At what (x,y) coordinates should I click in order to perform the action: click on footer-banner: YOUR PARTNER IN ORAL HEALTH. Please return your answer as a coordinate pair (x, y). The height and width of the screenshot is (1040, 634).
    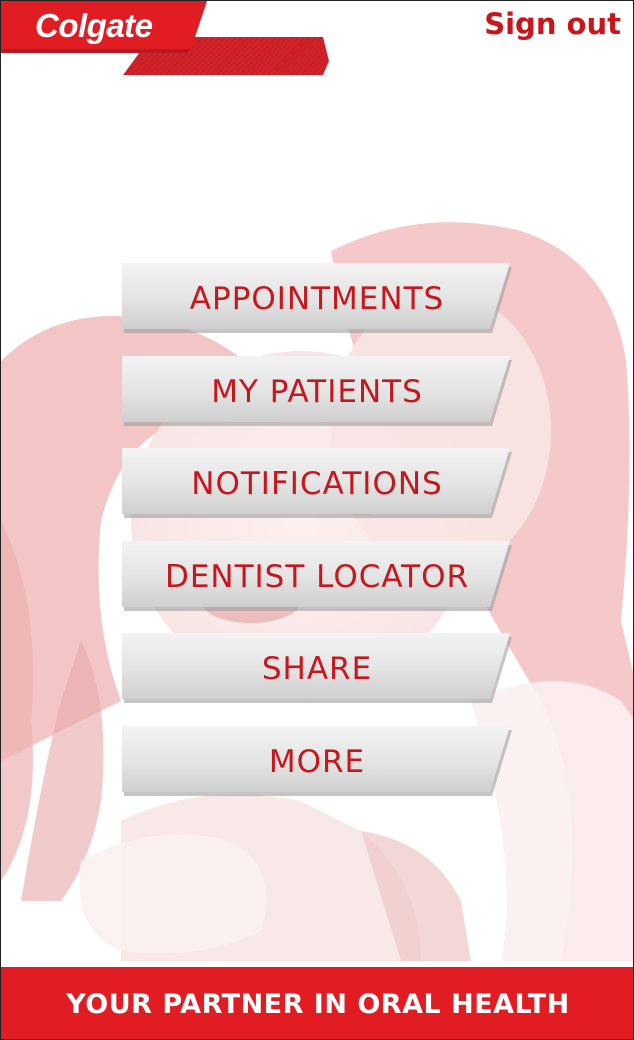
    Looking at the image, I should click on (317, 1003).